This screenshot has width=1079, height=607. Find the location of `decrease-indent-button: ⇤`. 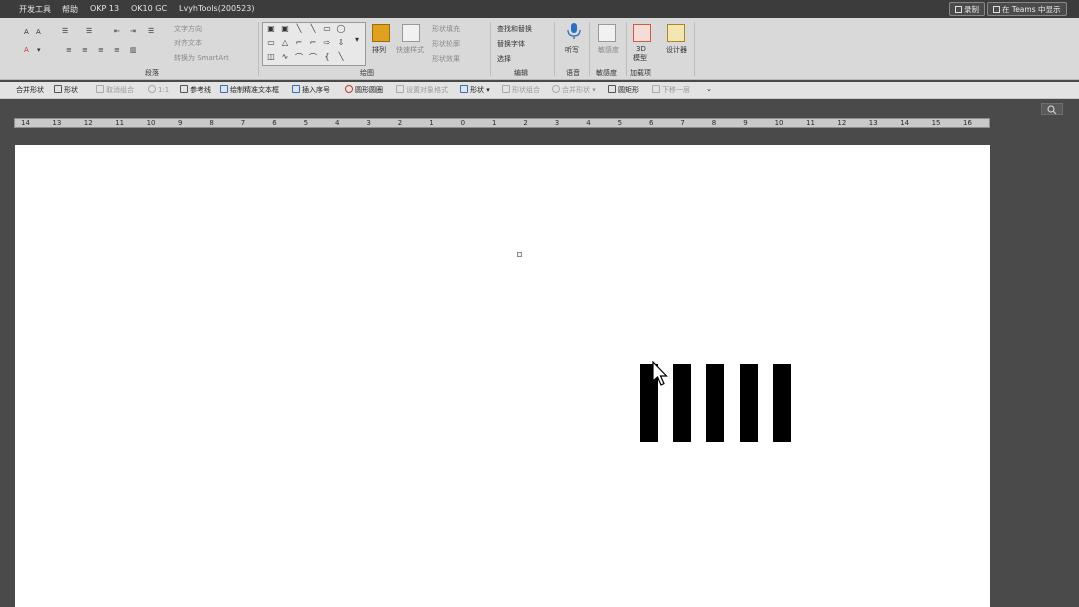

decrease-indent-button: ⇤ is located at coordinates (117, 31).